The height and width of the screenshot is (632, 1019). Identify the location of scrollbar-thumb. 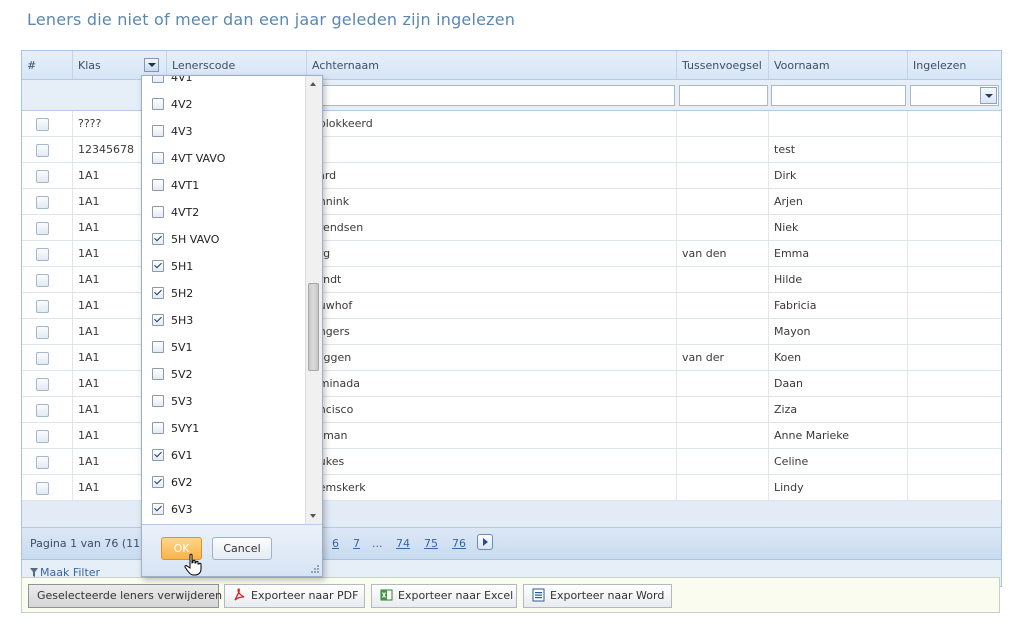
(313, 327).